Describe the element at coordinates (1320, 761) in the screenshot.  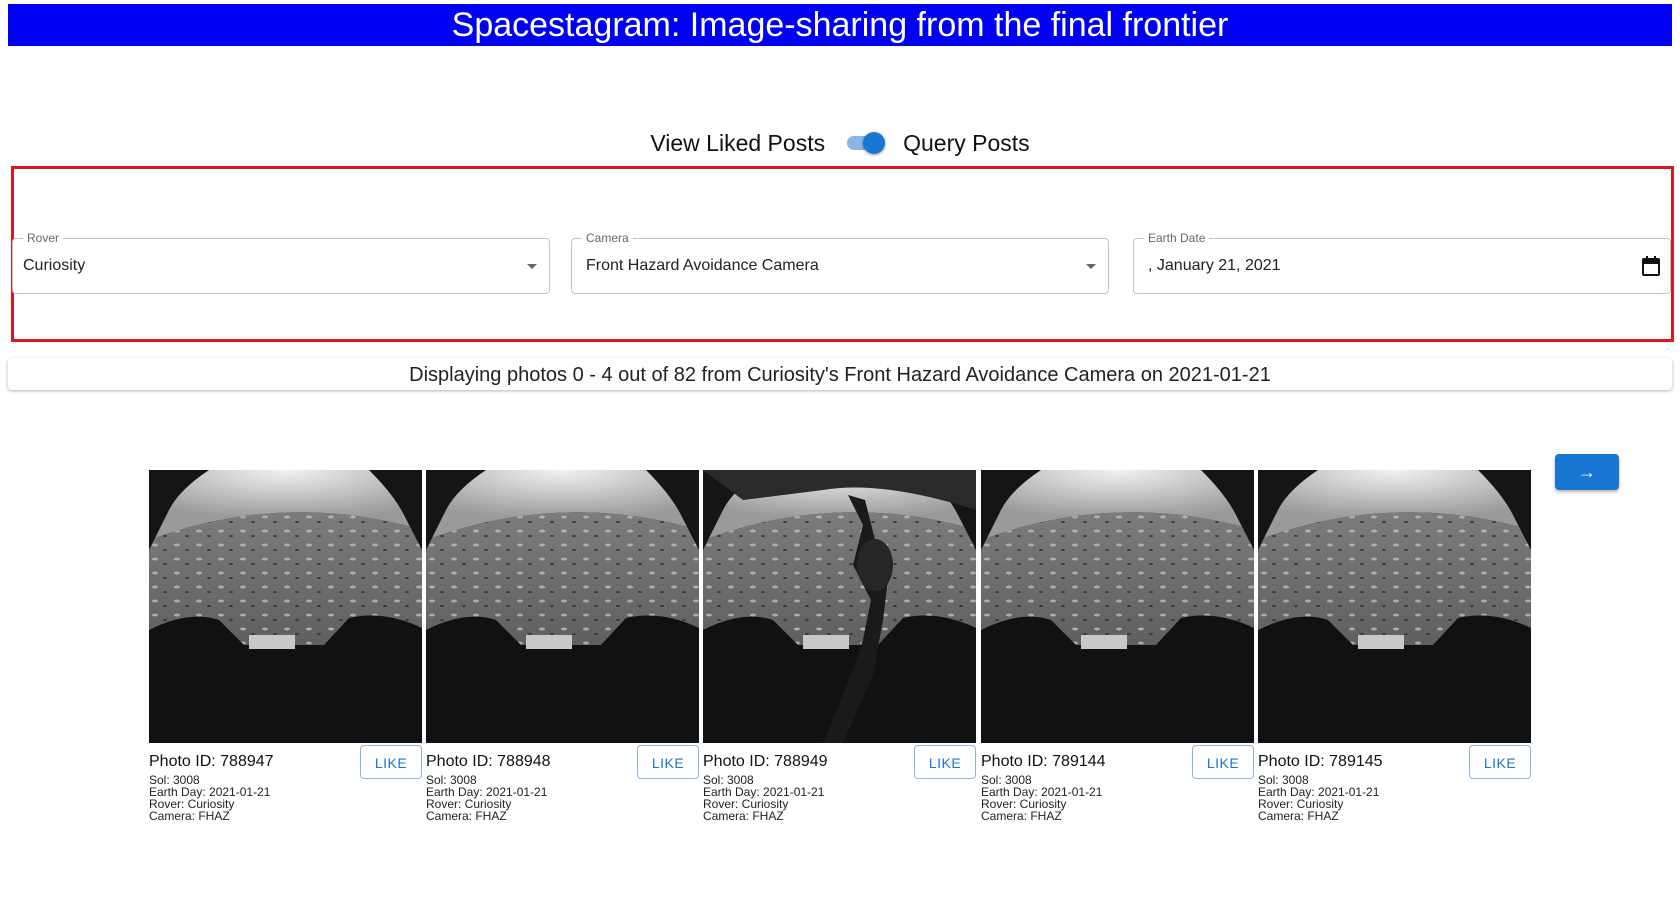
I see `photo-id: Photo ID: 789145` at that location.